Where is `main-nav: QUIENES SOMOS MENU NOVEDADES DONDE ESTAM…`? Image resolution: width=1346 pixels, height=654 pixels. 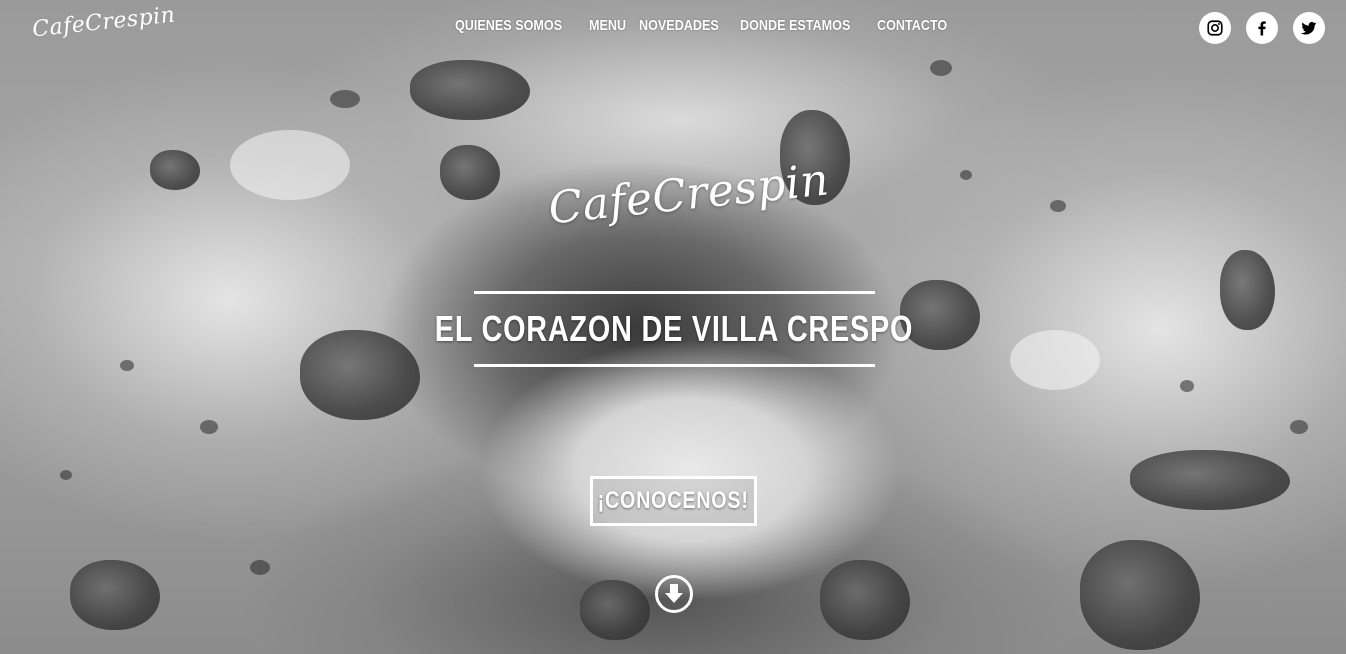
main-nav: QUIENES SOMOS MENU NOVEDADES DONDE ESTAM… is located at coordinates (703, 25).